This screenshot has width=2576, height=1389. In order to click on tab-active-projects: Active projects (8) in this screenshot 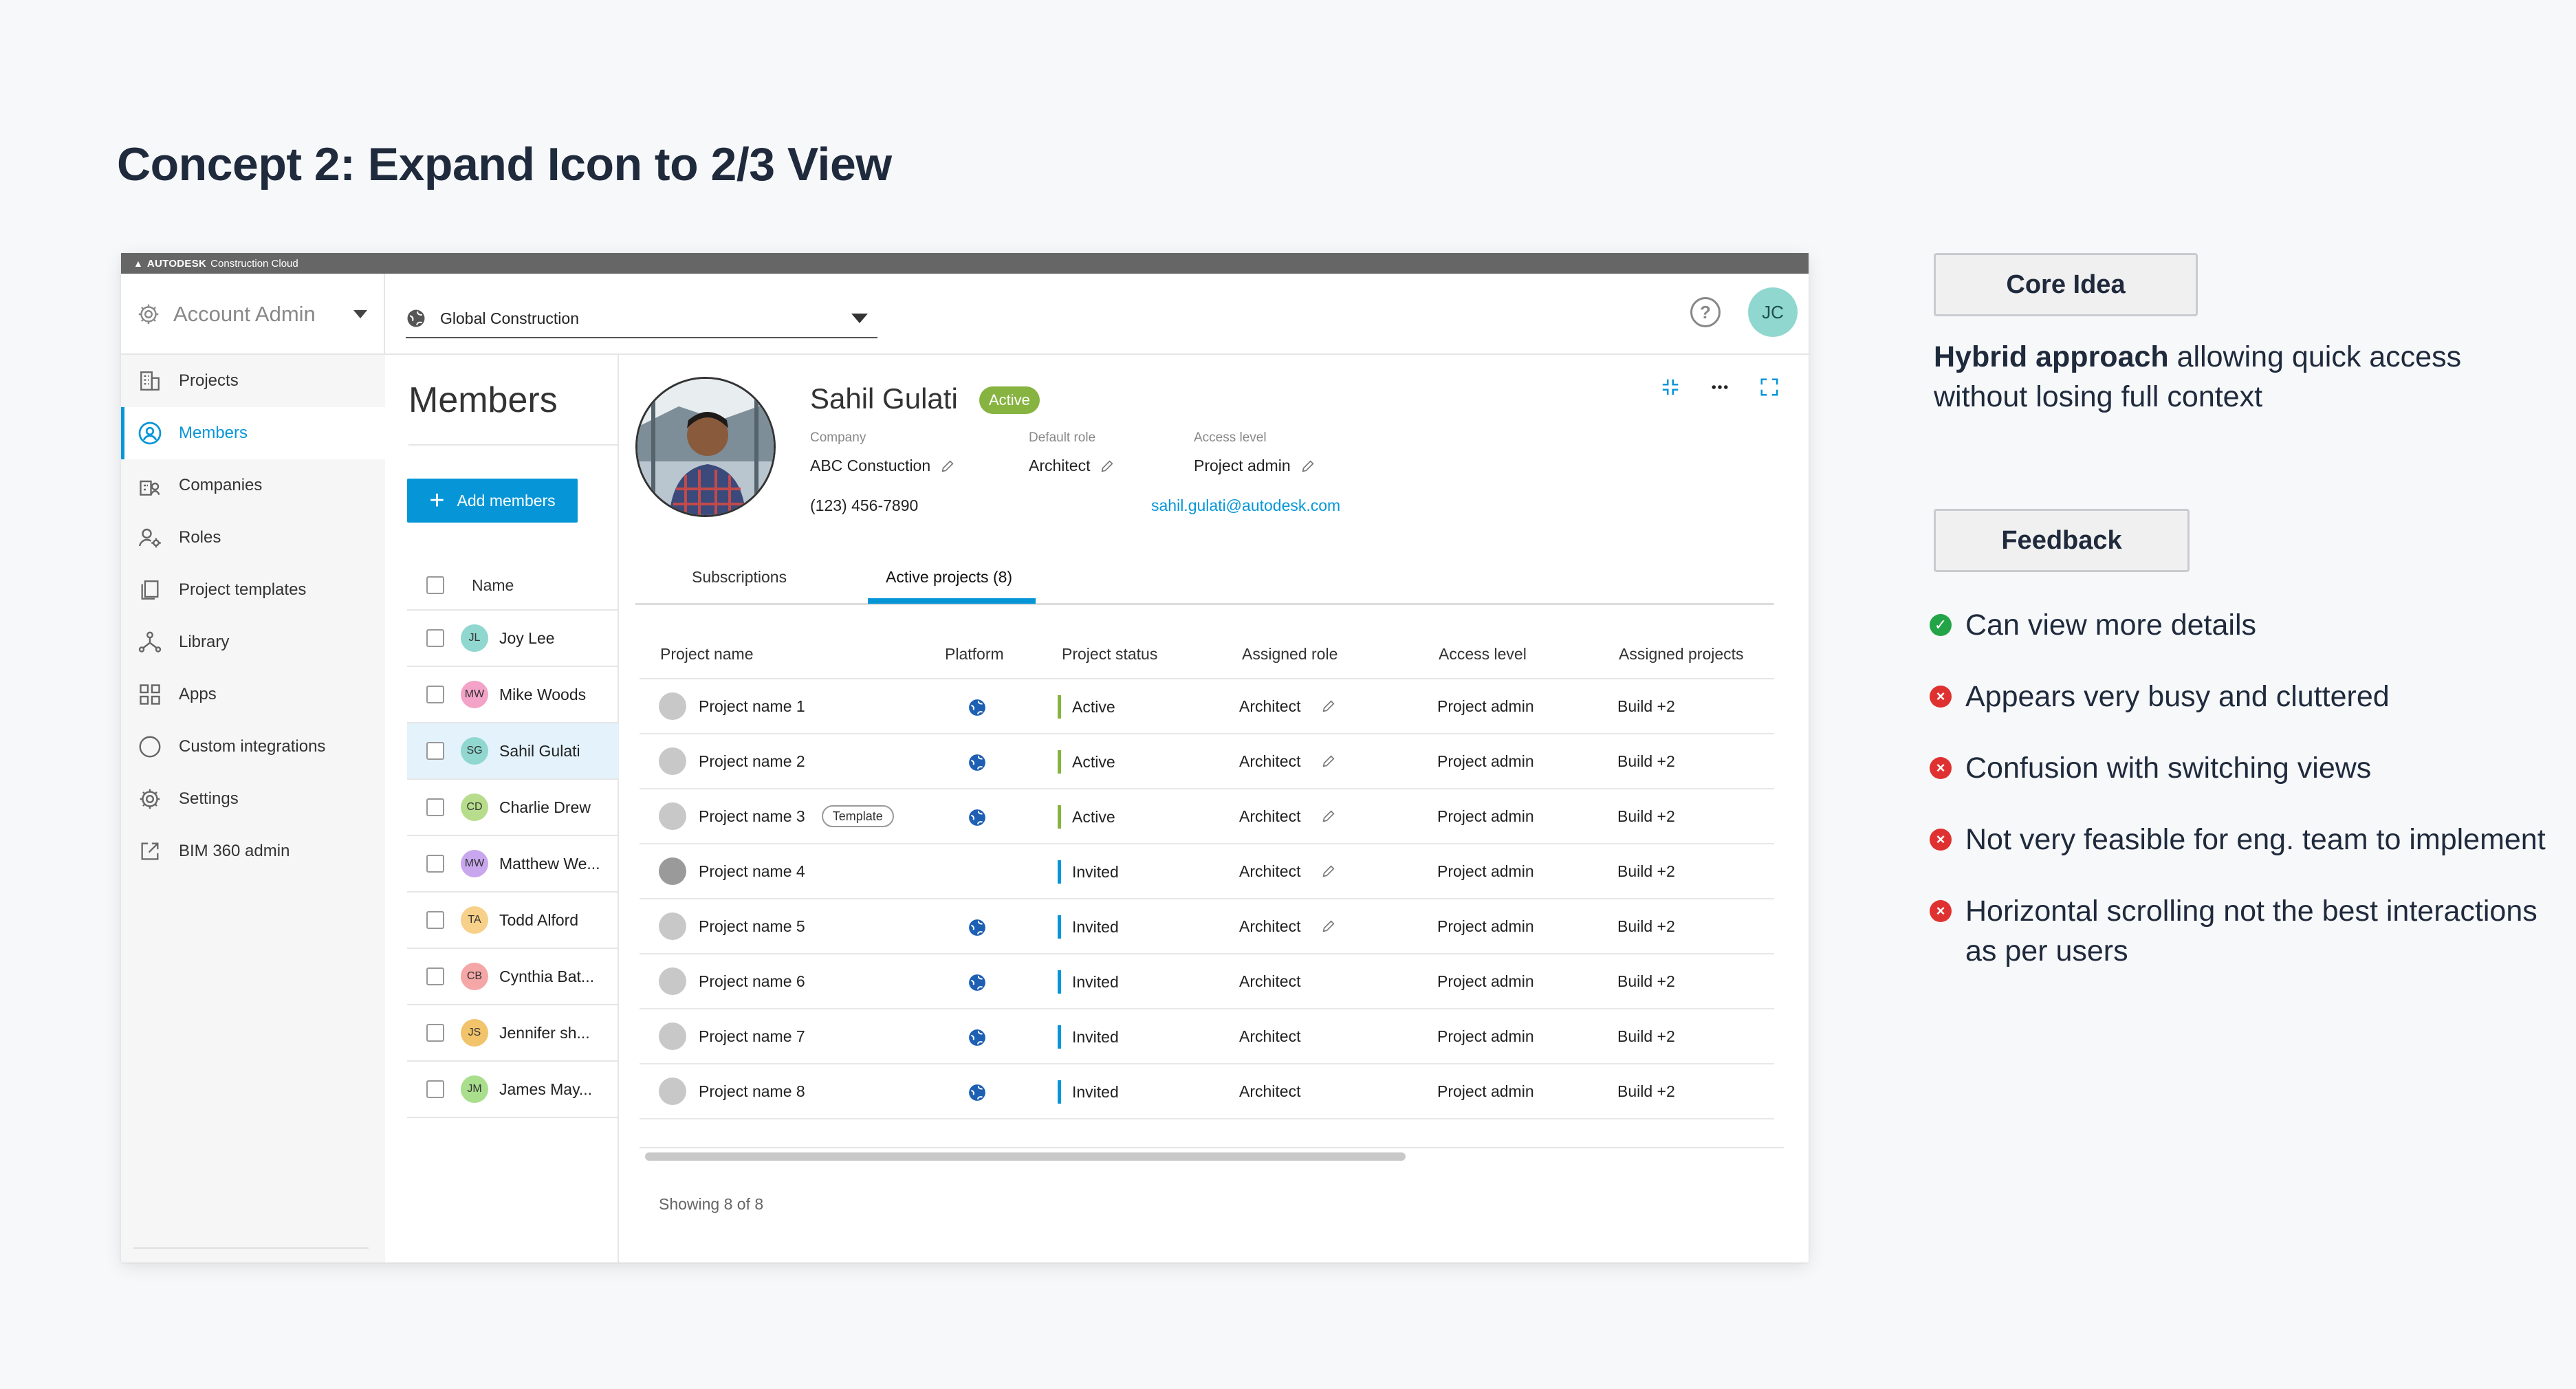, I will do `click(949, 577)`.